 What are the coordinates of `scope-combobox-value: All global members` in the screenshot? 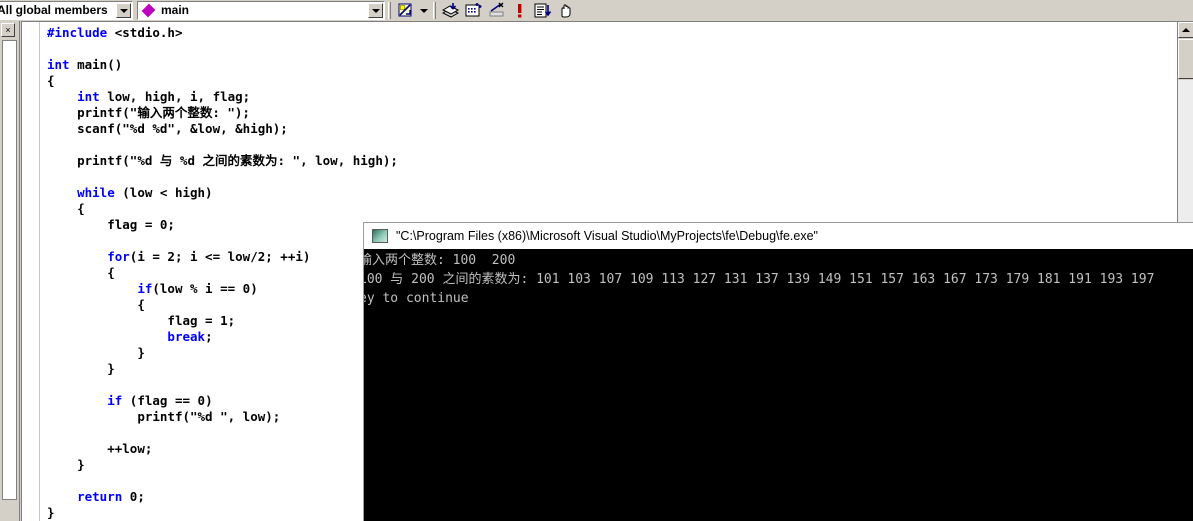 It's located at (54, 10).